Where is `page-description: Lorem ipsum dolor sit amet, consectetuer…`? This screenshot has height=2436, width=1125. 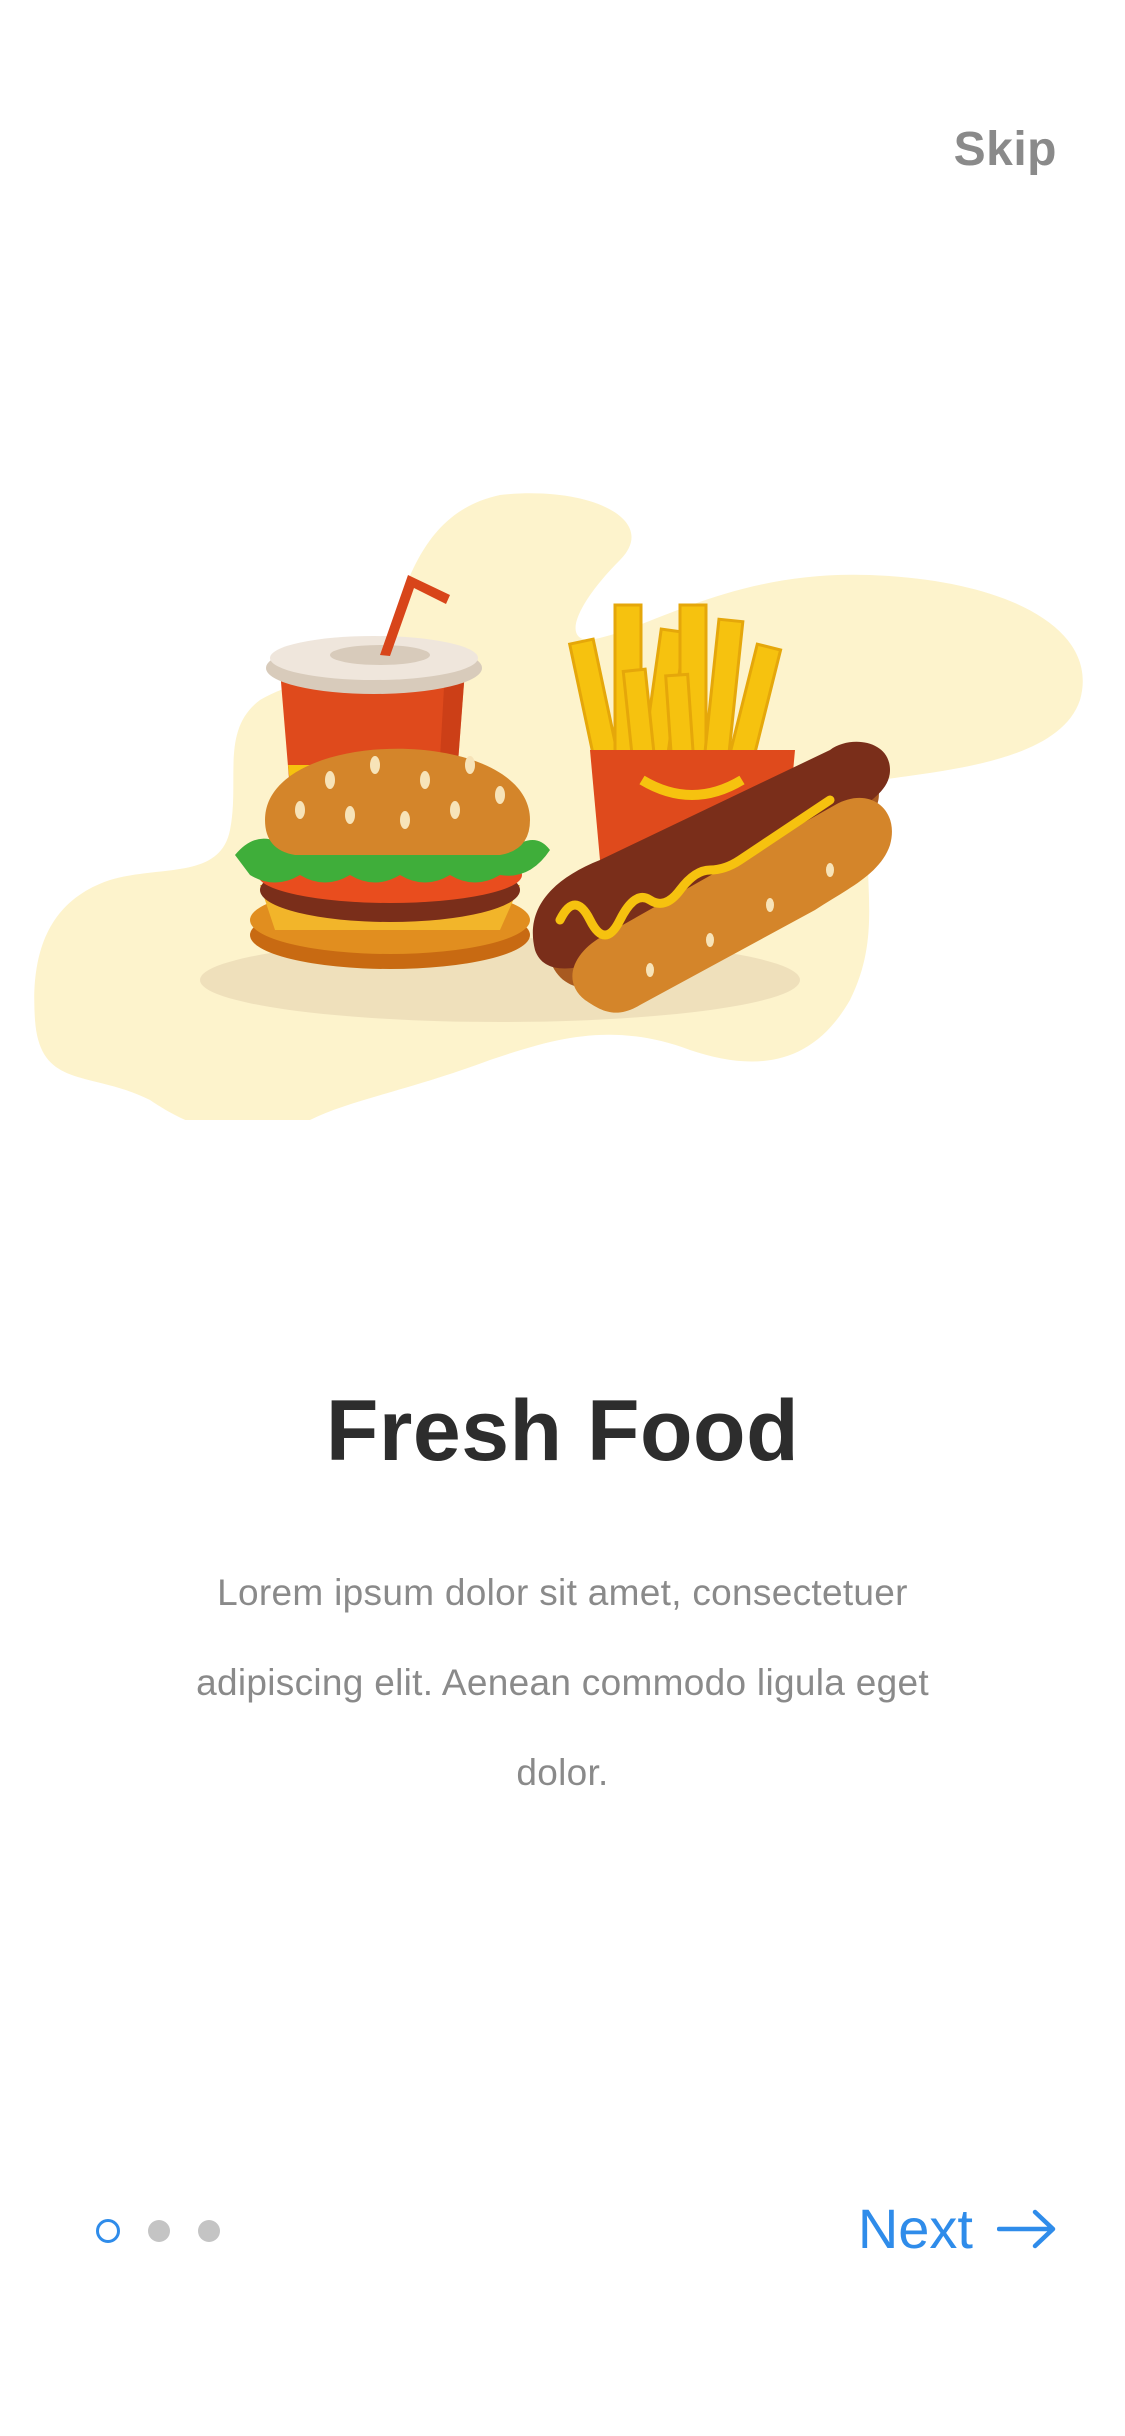 page-description: Lorem ipsum dolor sit amet, consectetuer… is located at coordinates (562, 1682).